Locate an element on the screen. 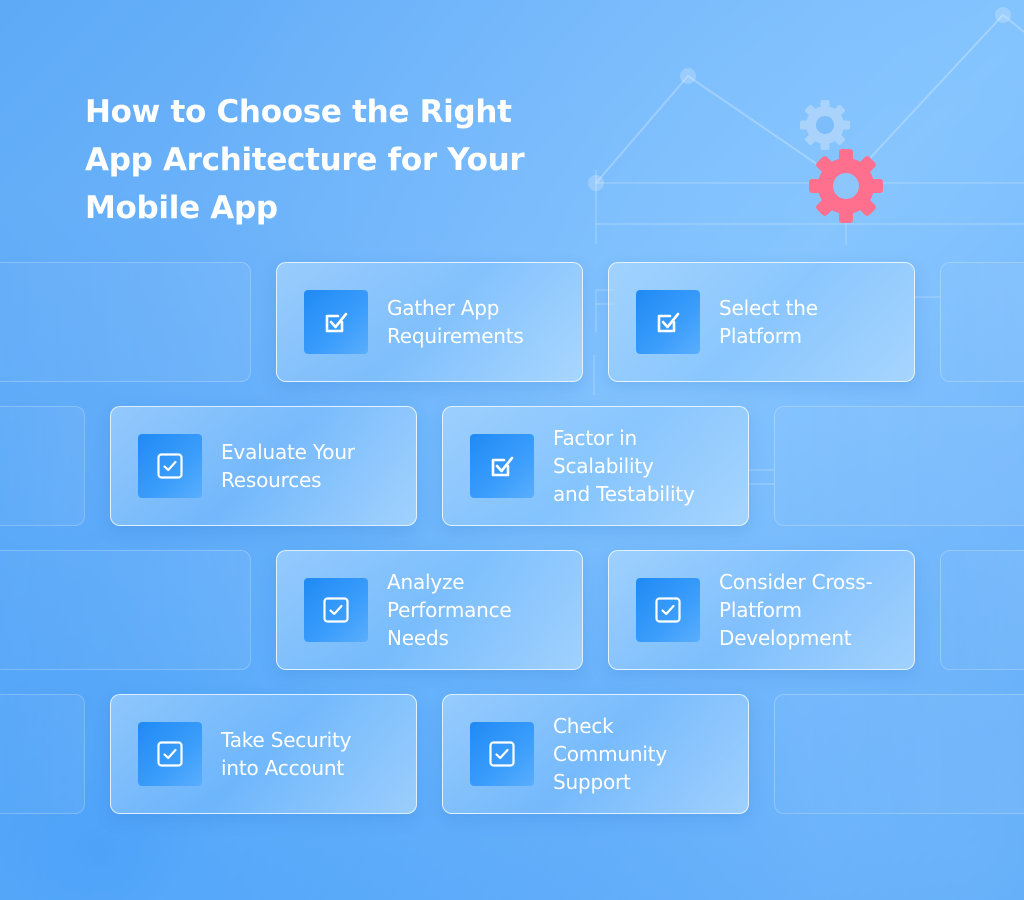 The width and height of the screenshot is (1024, 900). step-card-select-platform: Select the Platform is located at coordinates (761, 322).